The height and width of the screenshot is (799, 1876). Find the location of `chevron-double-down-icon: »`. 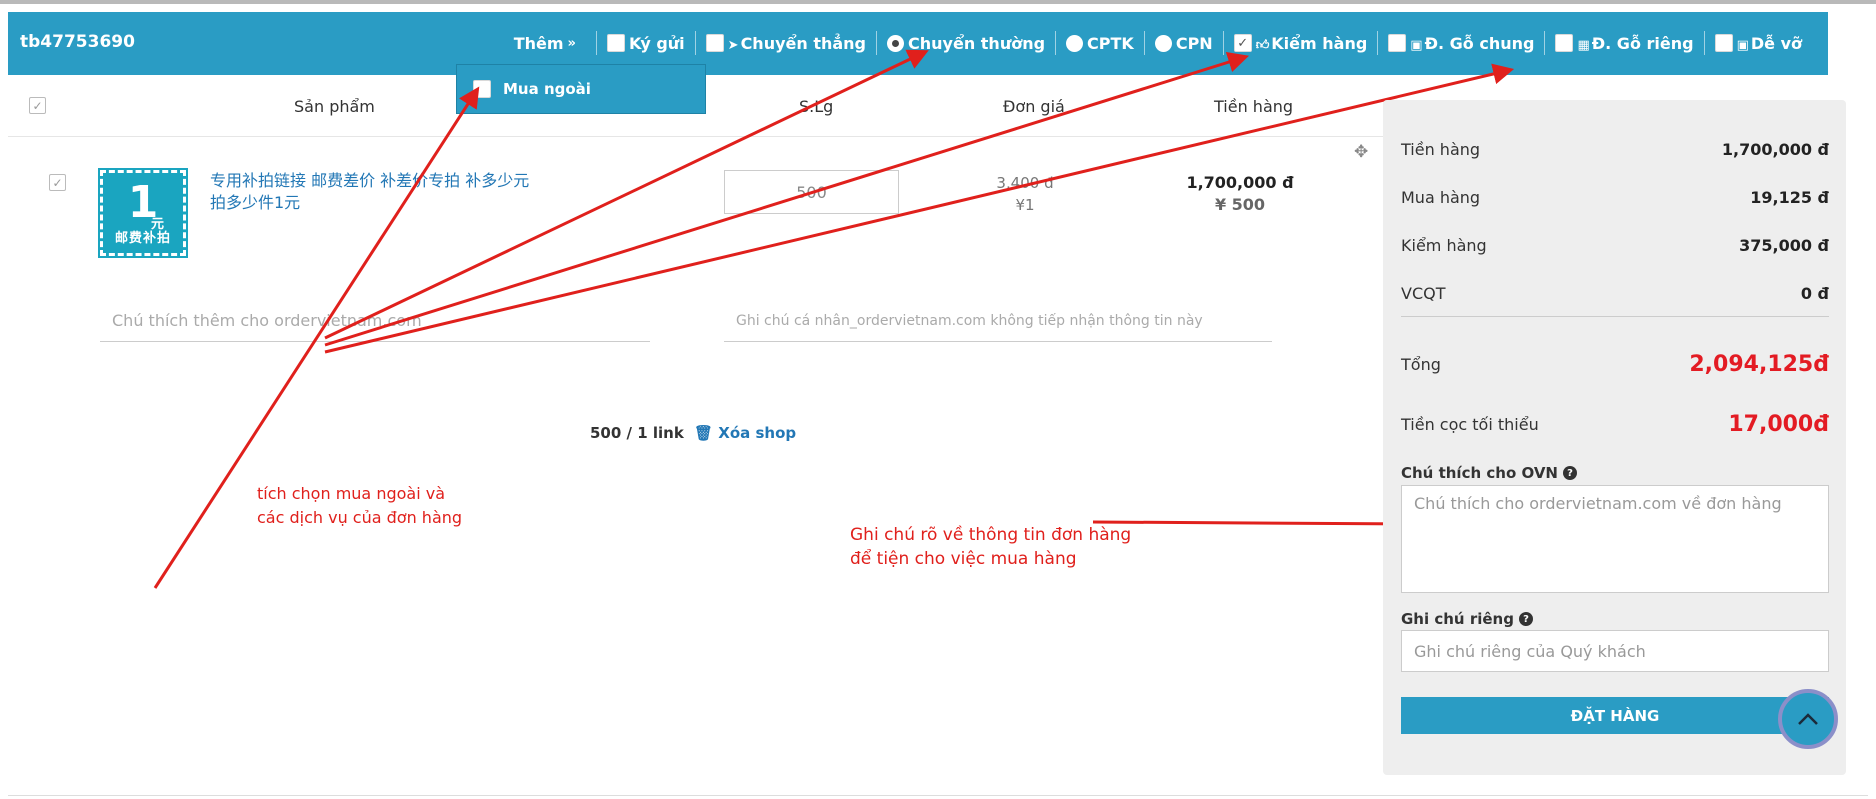

chevron-double-down-icon: » is located at coordinates (571, 43).